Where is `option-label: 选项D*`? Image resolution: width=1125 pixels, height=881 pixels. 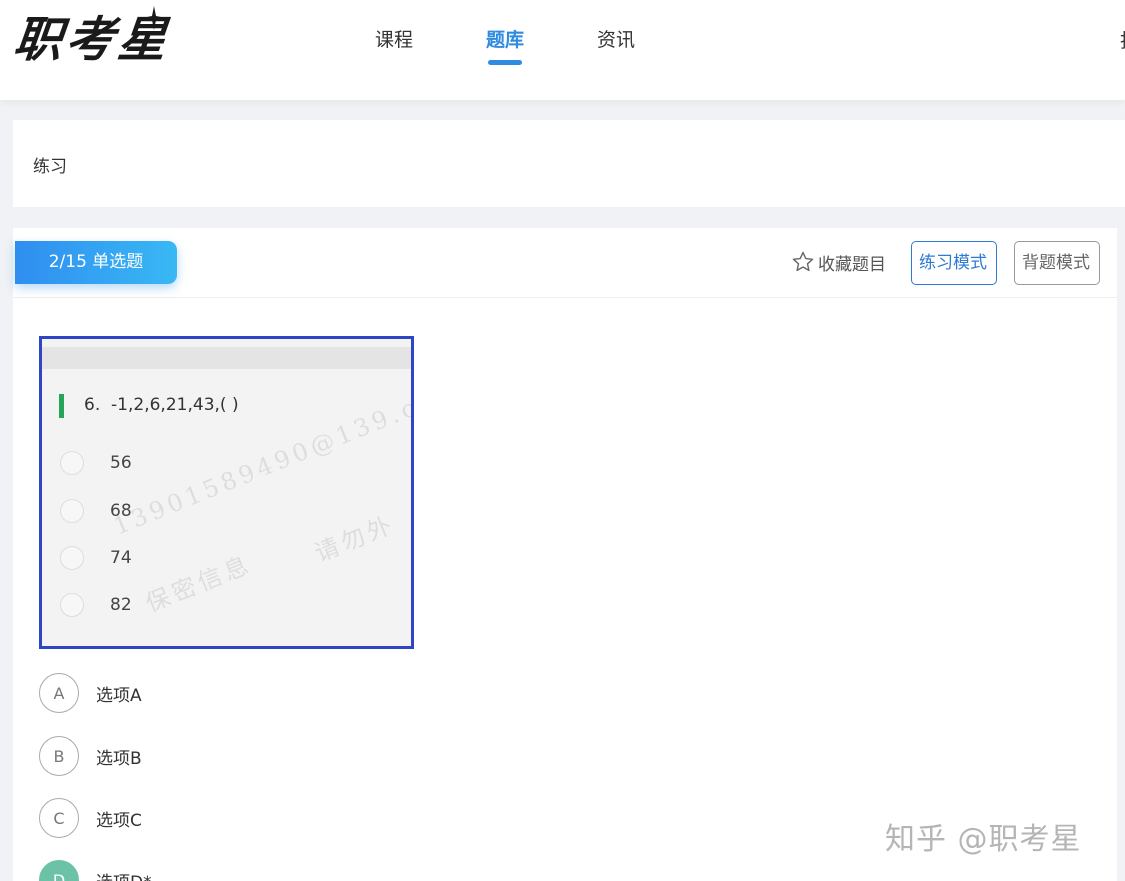
option-label: 选项D* is located at coordinates (124, 874).